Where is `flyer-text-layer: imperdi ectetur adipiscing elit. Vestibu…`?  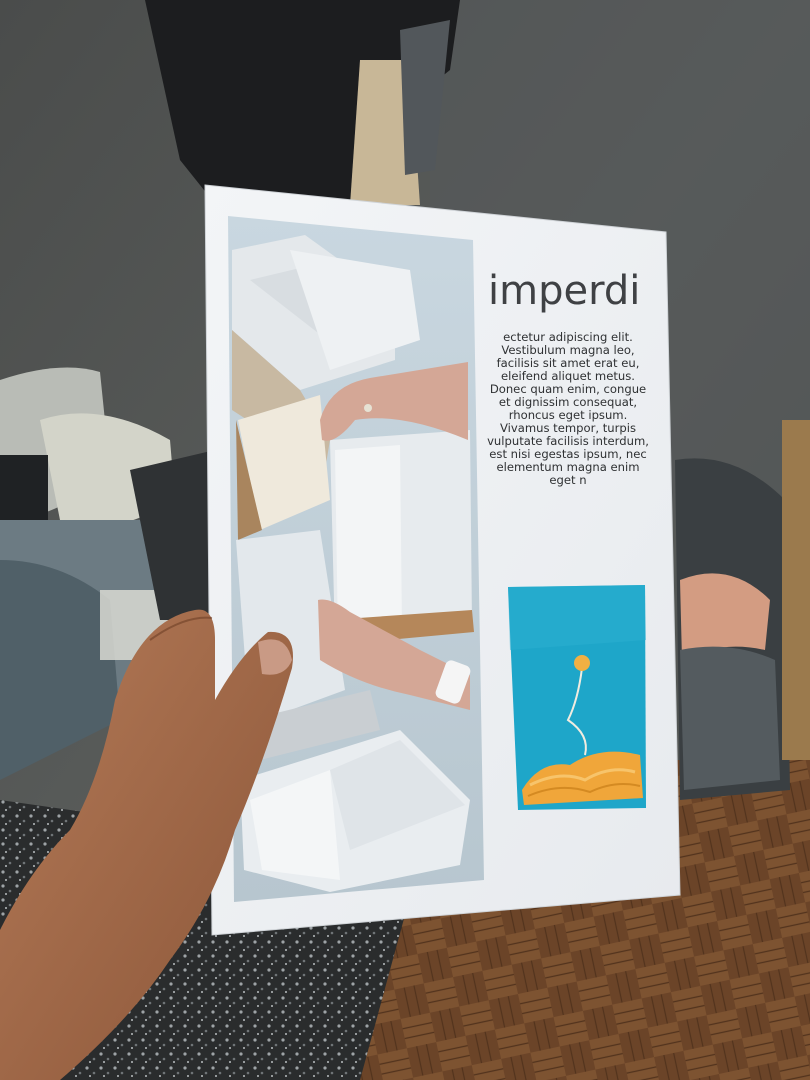 flyer-text-layer: imperdi ectetur adipiscing elit. Vestibu… is located at coordinates (568, 377).